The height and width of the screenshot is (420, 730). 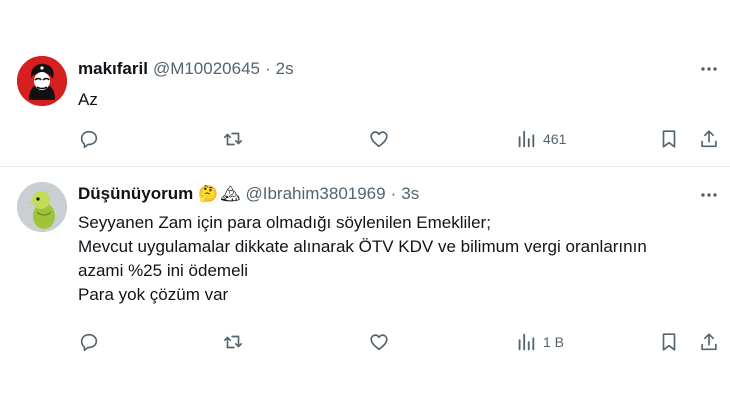 What do you see at coordinates (410, 194) in the screenshot?
I see `timestamp: 3s` at bounding box center [410, 194].